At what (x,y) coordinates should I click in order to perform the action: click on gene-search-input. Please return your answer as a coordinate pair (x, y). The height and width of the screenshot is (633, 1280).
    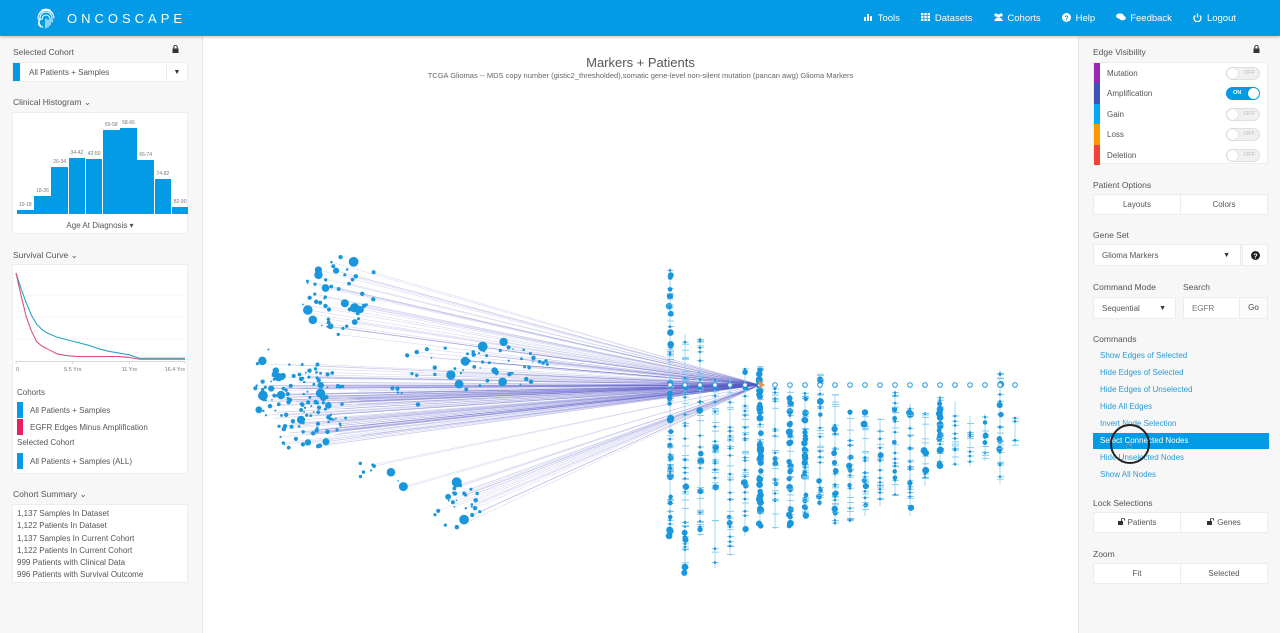
    Looking at the image, I should click on (1211, 308).